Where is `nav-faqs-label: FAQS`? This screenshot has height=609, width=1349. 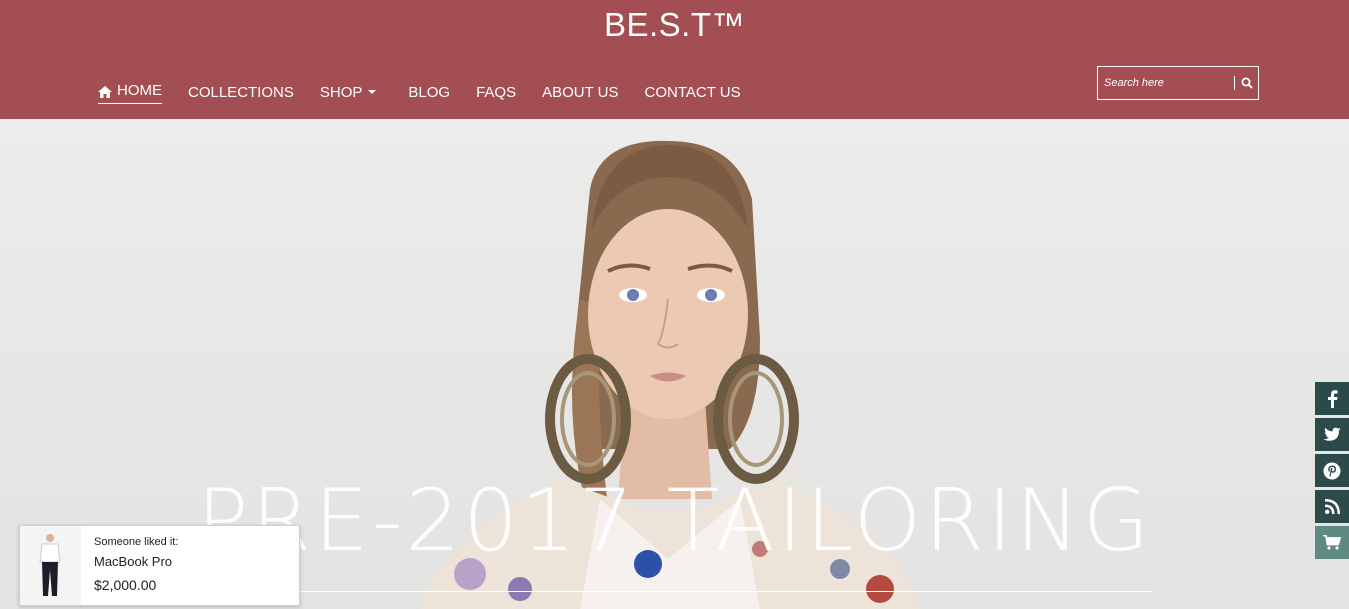 nav-faqs-label: FAQS is located at coordinates (496, 92).